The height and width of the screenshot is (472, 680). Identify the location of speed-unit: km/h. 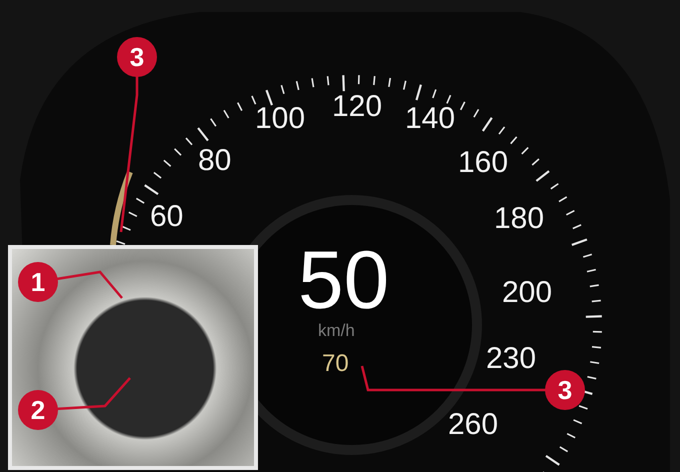
(336, 330).